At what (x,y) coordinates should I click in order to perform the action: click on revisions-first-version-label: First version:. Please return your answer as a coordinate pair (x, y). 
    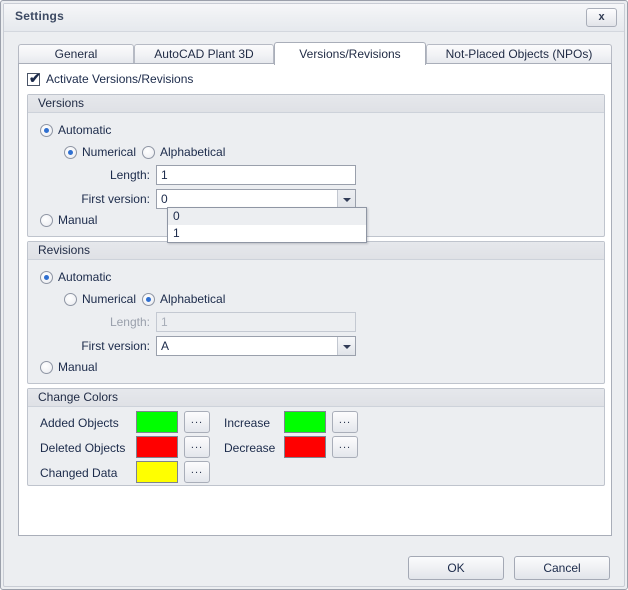
    Looking at the image, I should click on (115, 346).